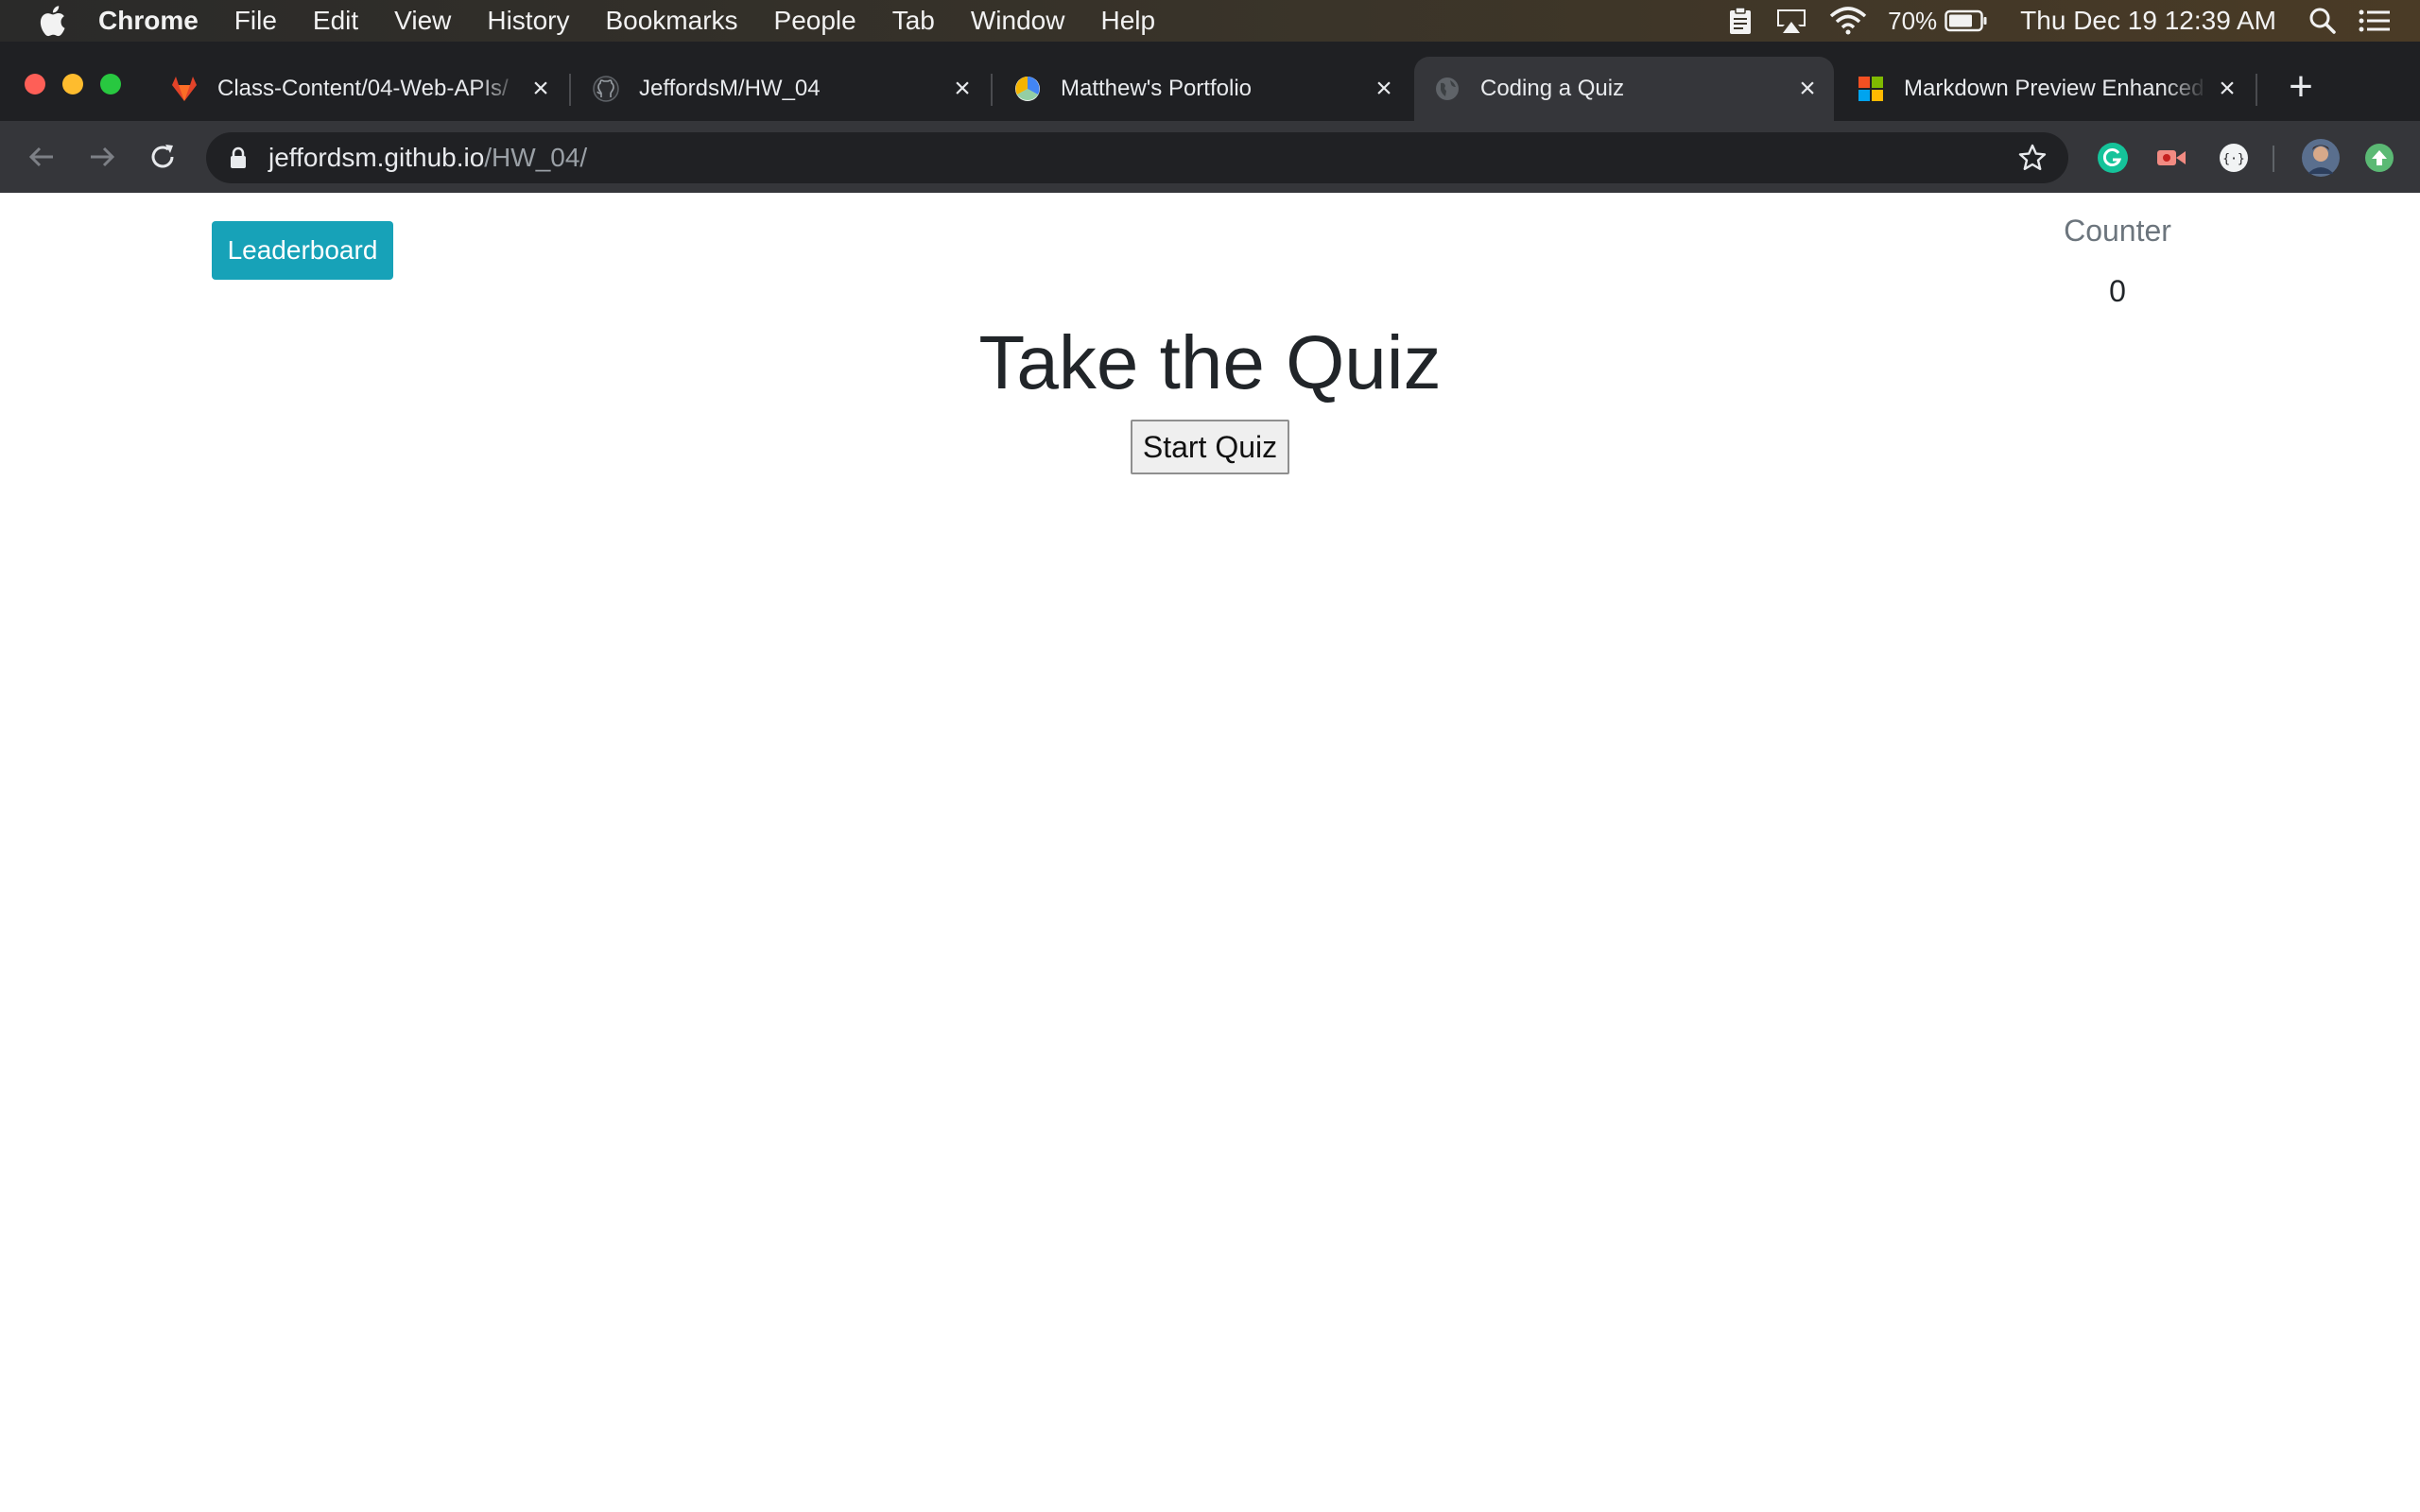  I want to click on arrow-right-icon, so click(103, 156).